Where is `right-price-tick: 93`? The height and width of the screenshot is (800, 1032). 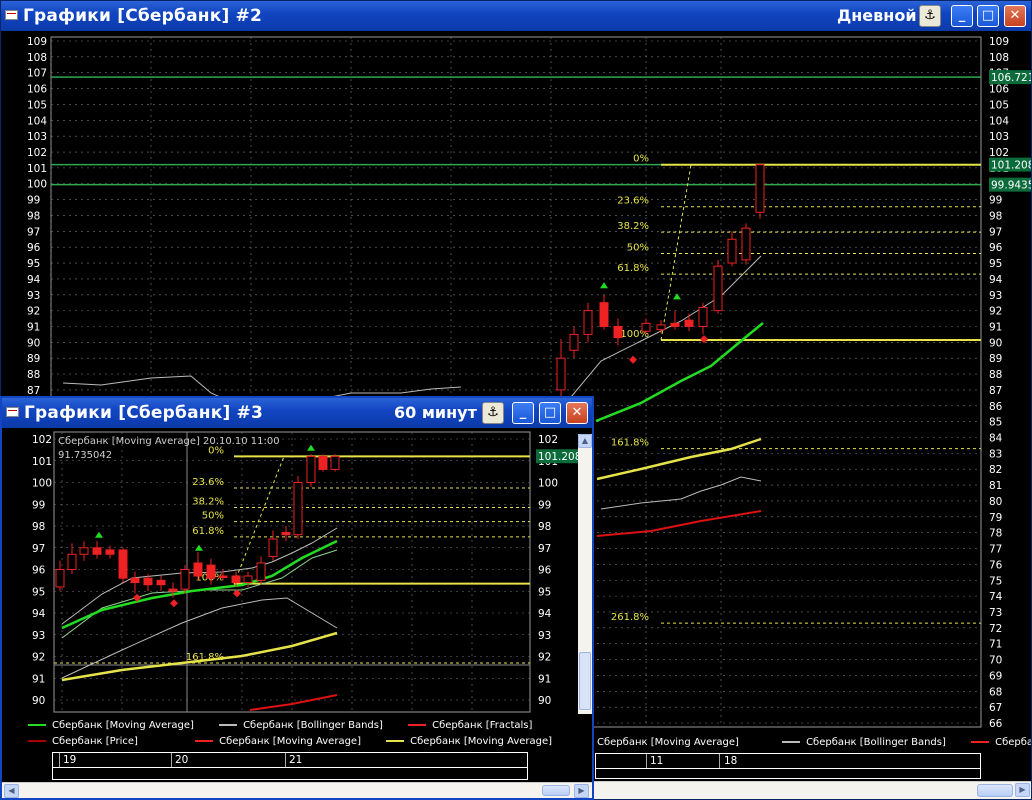
right-price-tick: 93 is located at coordinates (995, 296).